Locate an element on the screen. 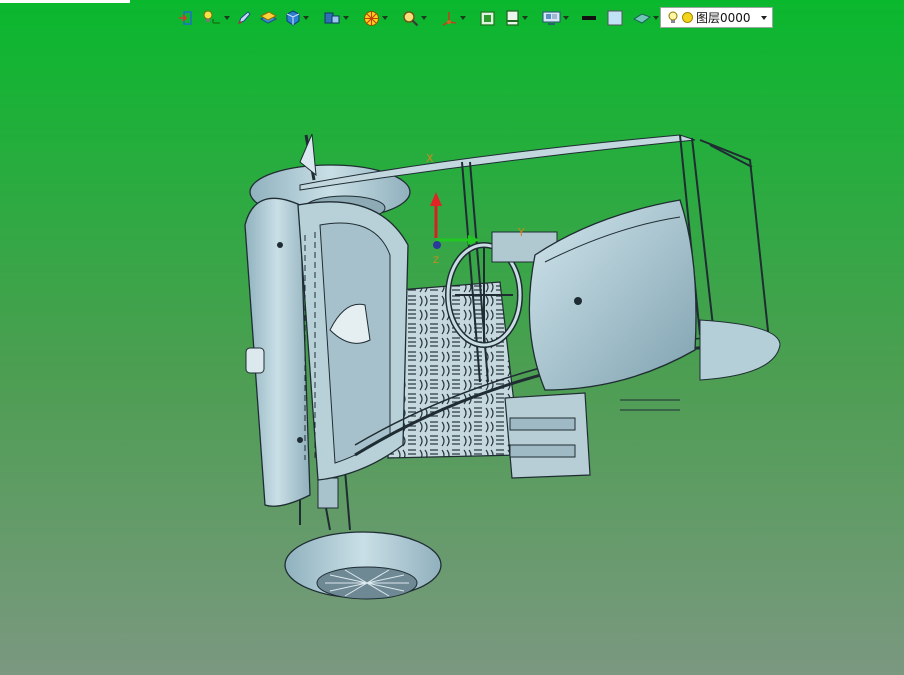 Image resolution: width=904 pixels, height=675 pixels. y-axis-label: Y is located at coordinates (521, 232).